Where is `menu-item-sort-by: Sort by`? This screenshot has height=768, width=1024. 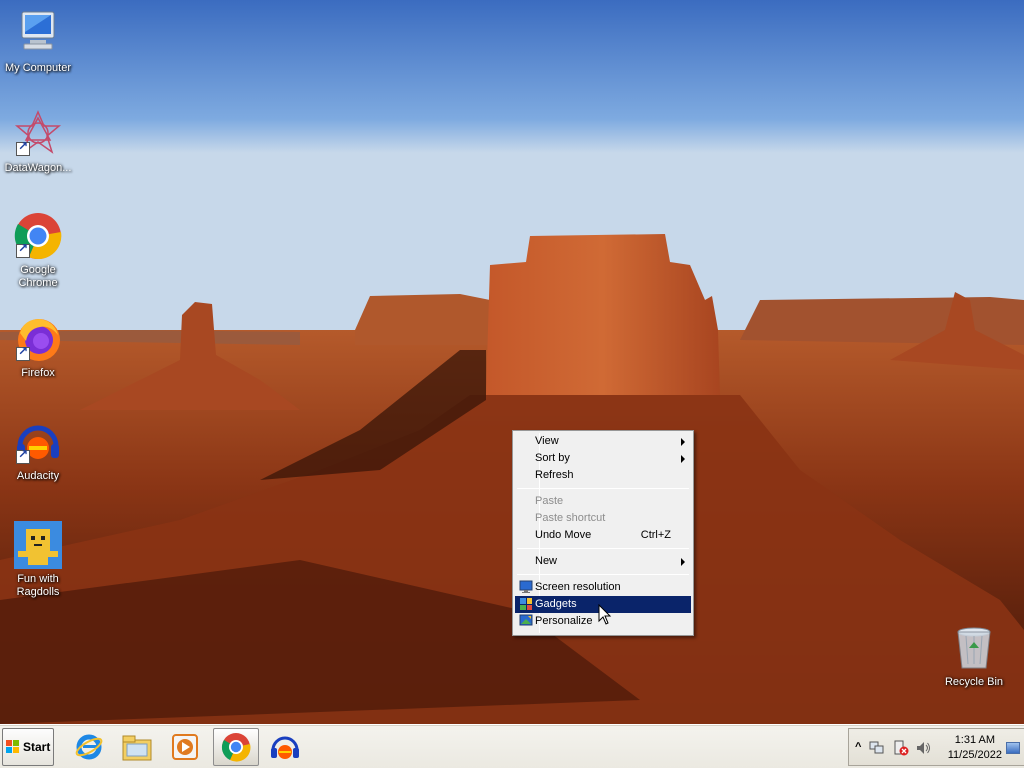 menu-item-sort-by: Sort by is located at coordinates (603, 458).